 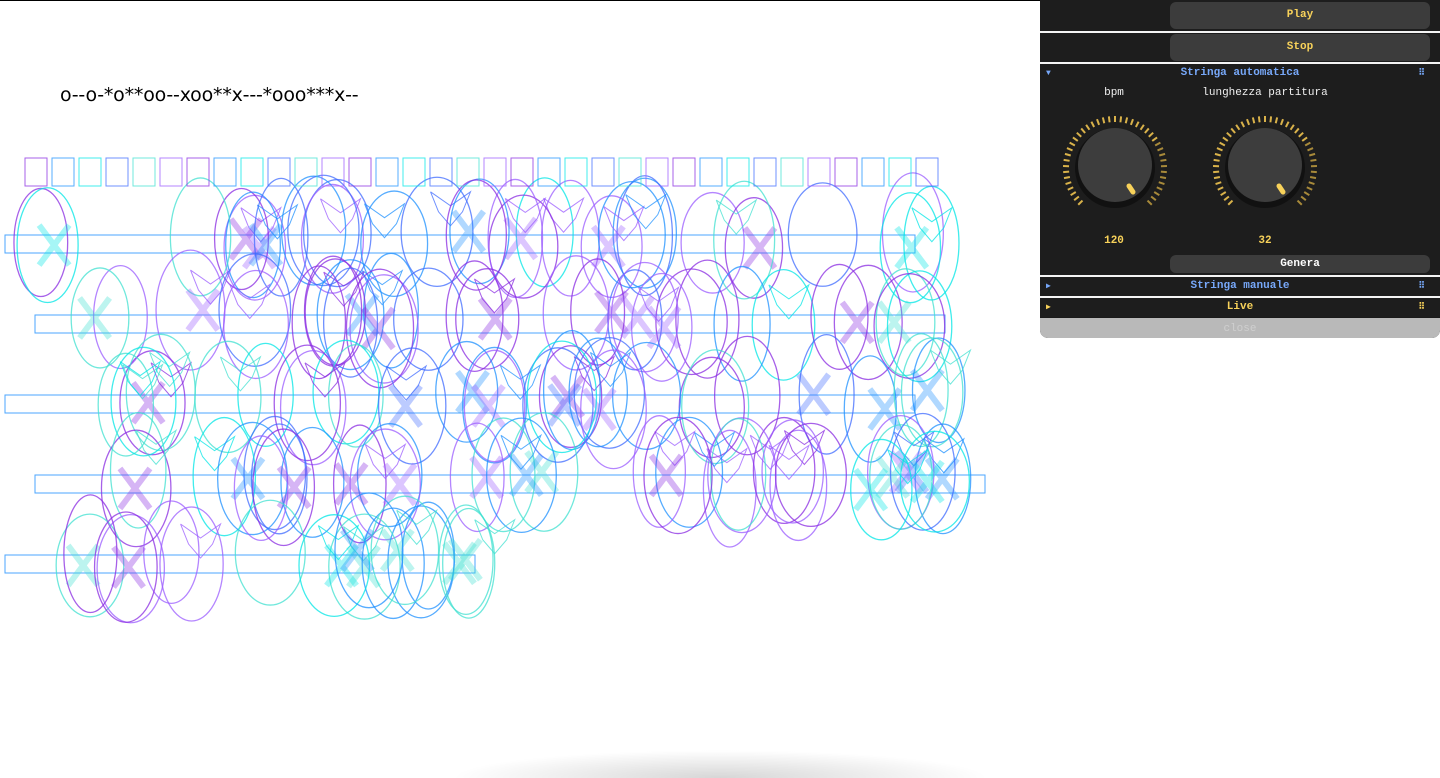 I want to click on folder-live-header: ▶ Live ⠿, so click(x=1240, y=306).